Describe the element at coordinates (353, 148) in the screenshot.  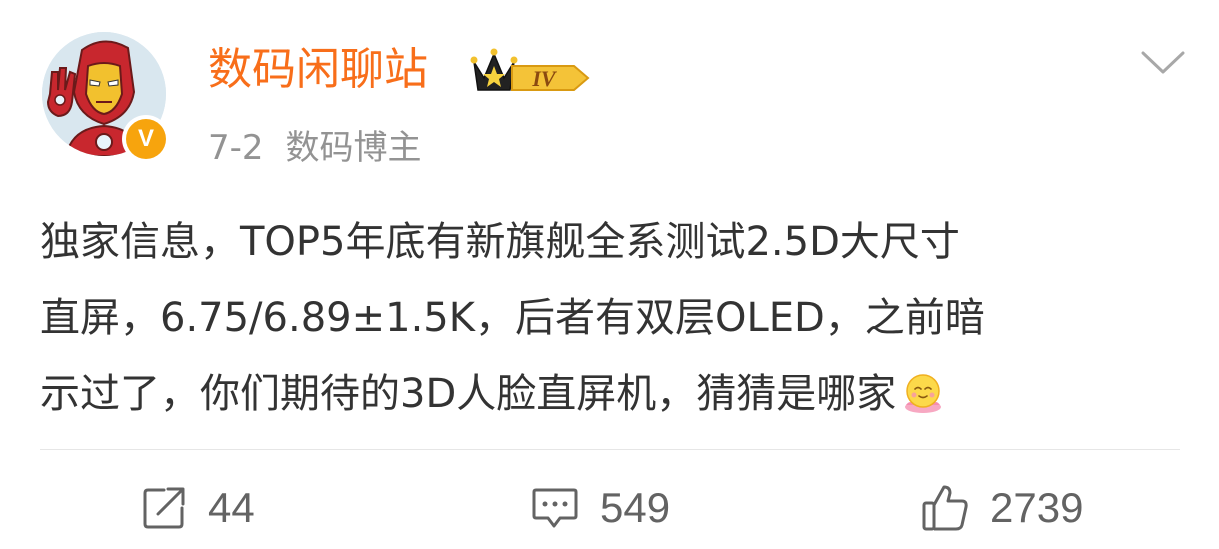
I see `post-source: 数码博主` at that location.